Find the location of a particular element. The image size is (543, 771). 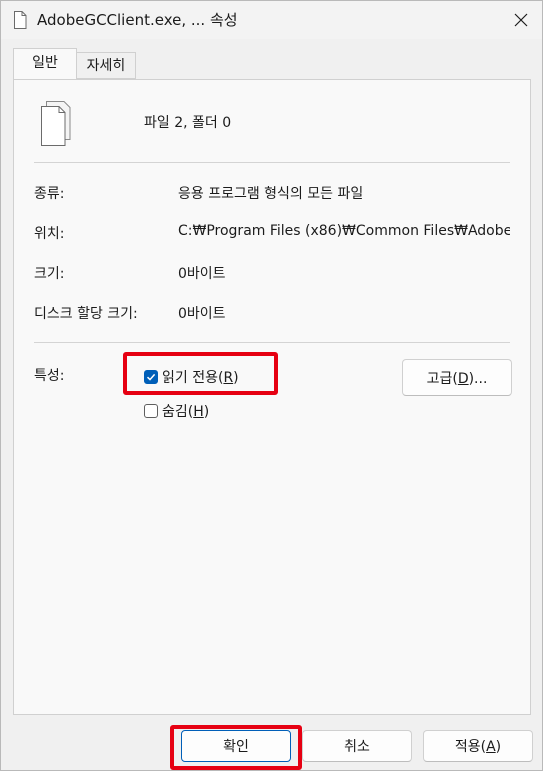

checkbox-unchecked is located at coordinates (151, 411).